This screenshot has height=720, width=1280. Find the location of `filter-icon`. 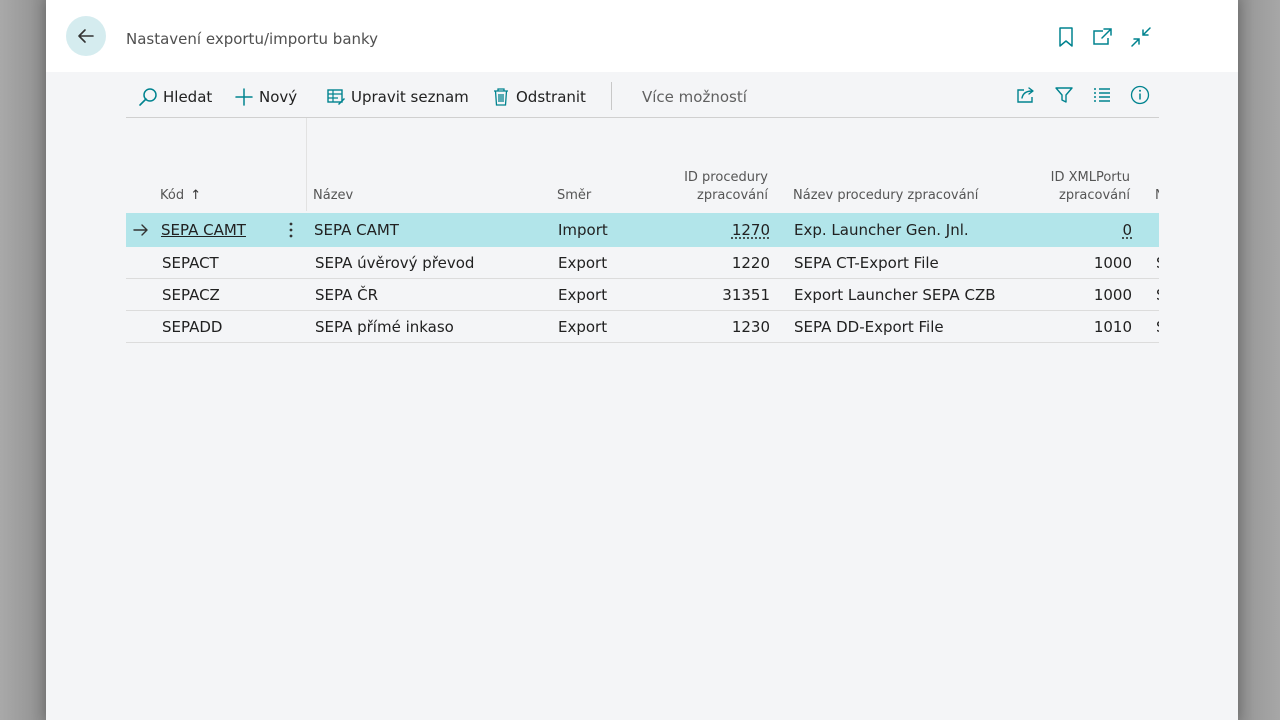

filter-icon is located at coordinates (1064, 95).